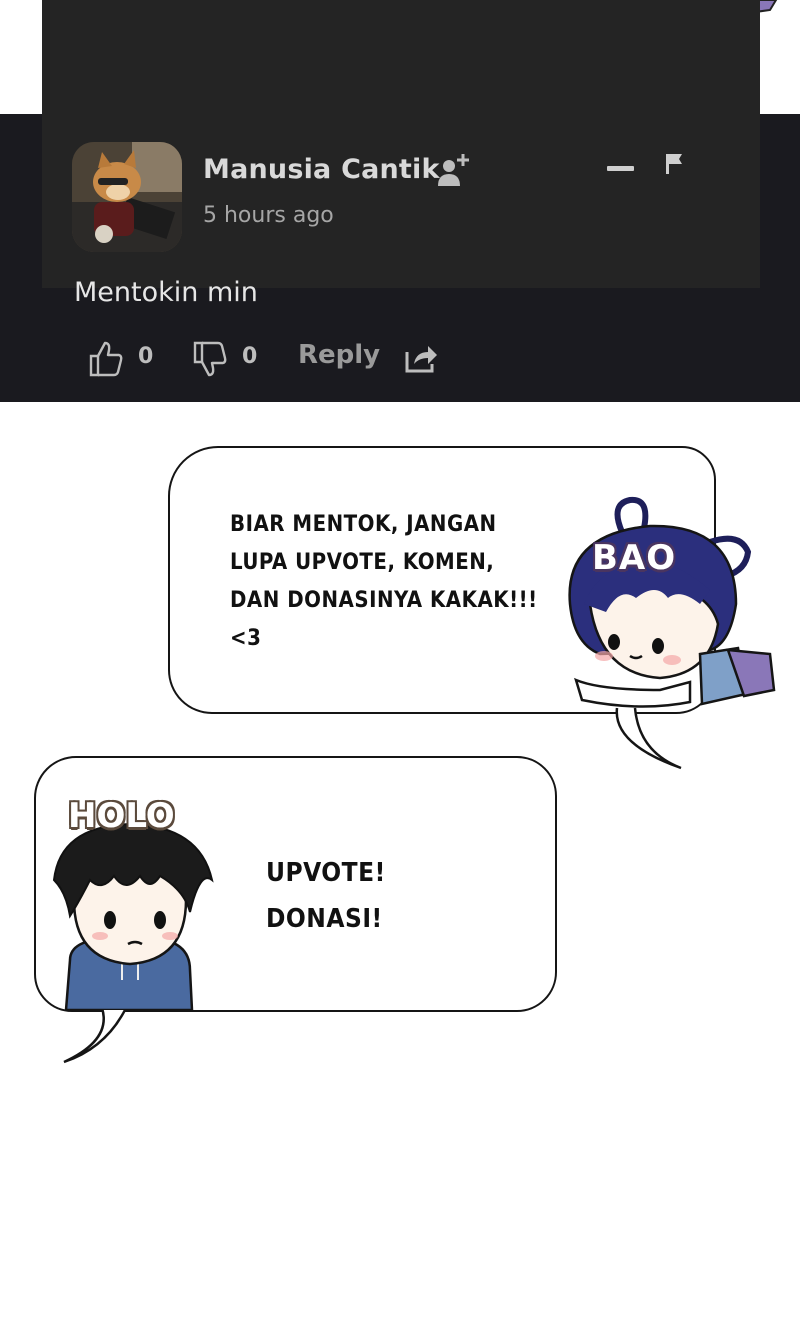 The width and height of the screenshot is (800, 1335). What do you see at coordinates (250, 356) in the screenshot?
I see `dislike-count: 0` at bounding box center [250, 356].